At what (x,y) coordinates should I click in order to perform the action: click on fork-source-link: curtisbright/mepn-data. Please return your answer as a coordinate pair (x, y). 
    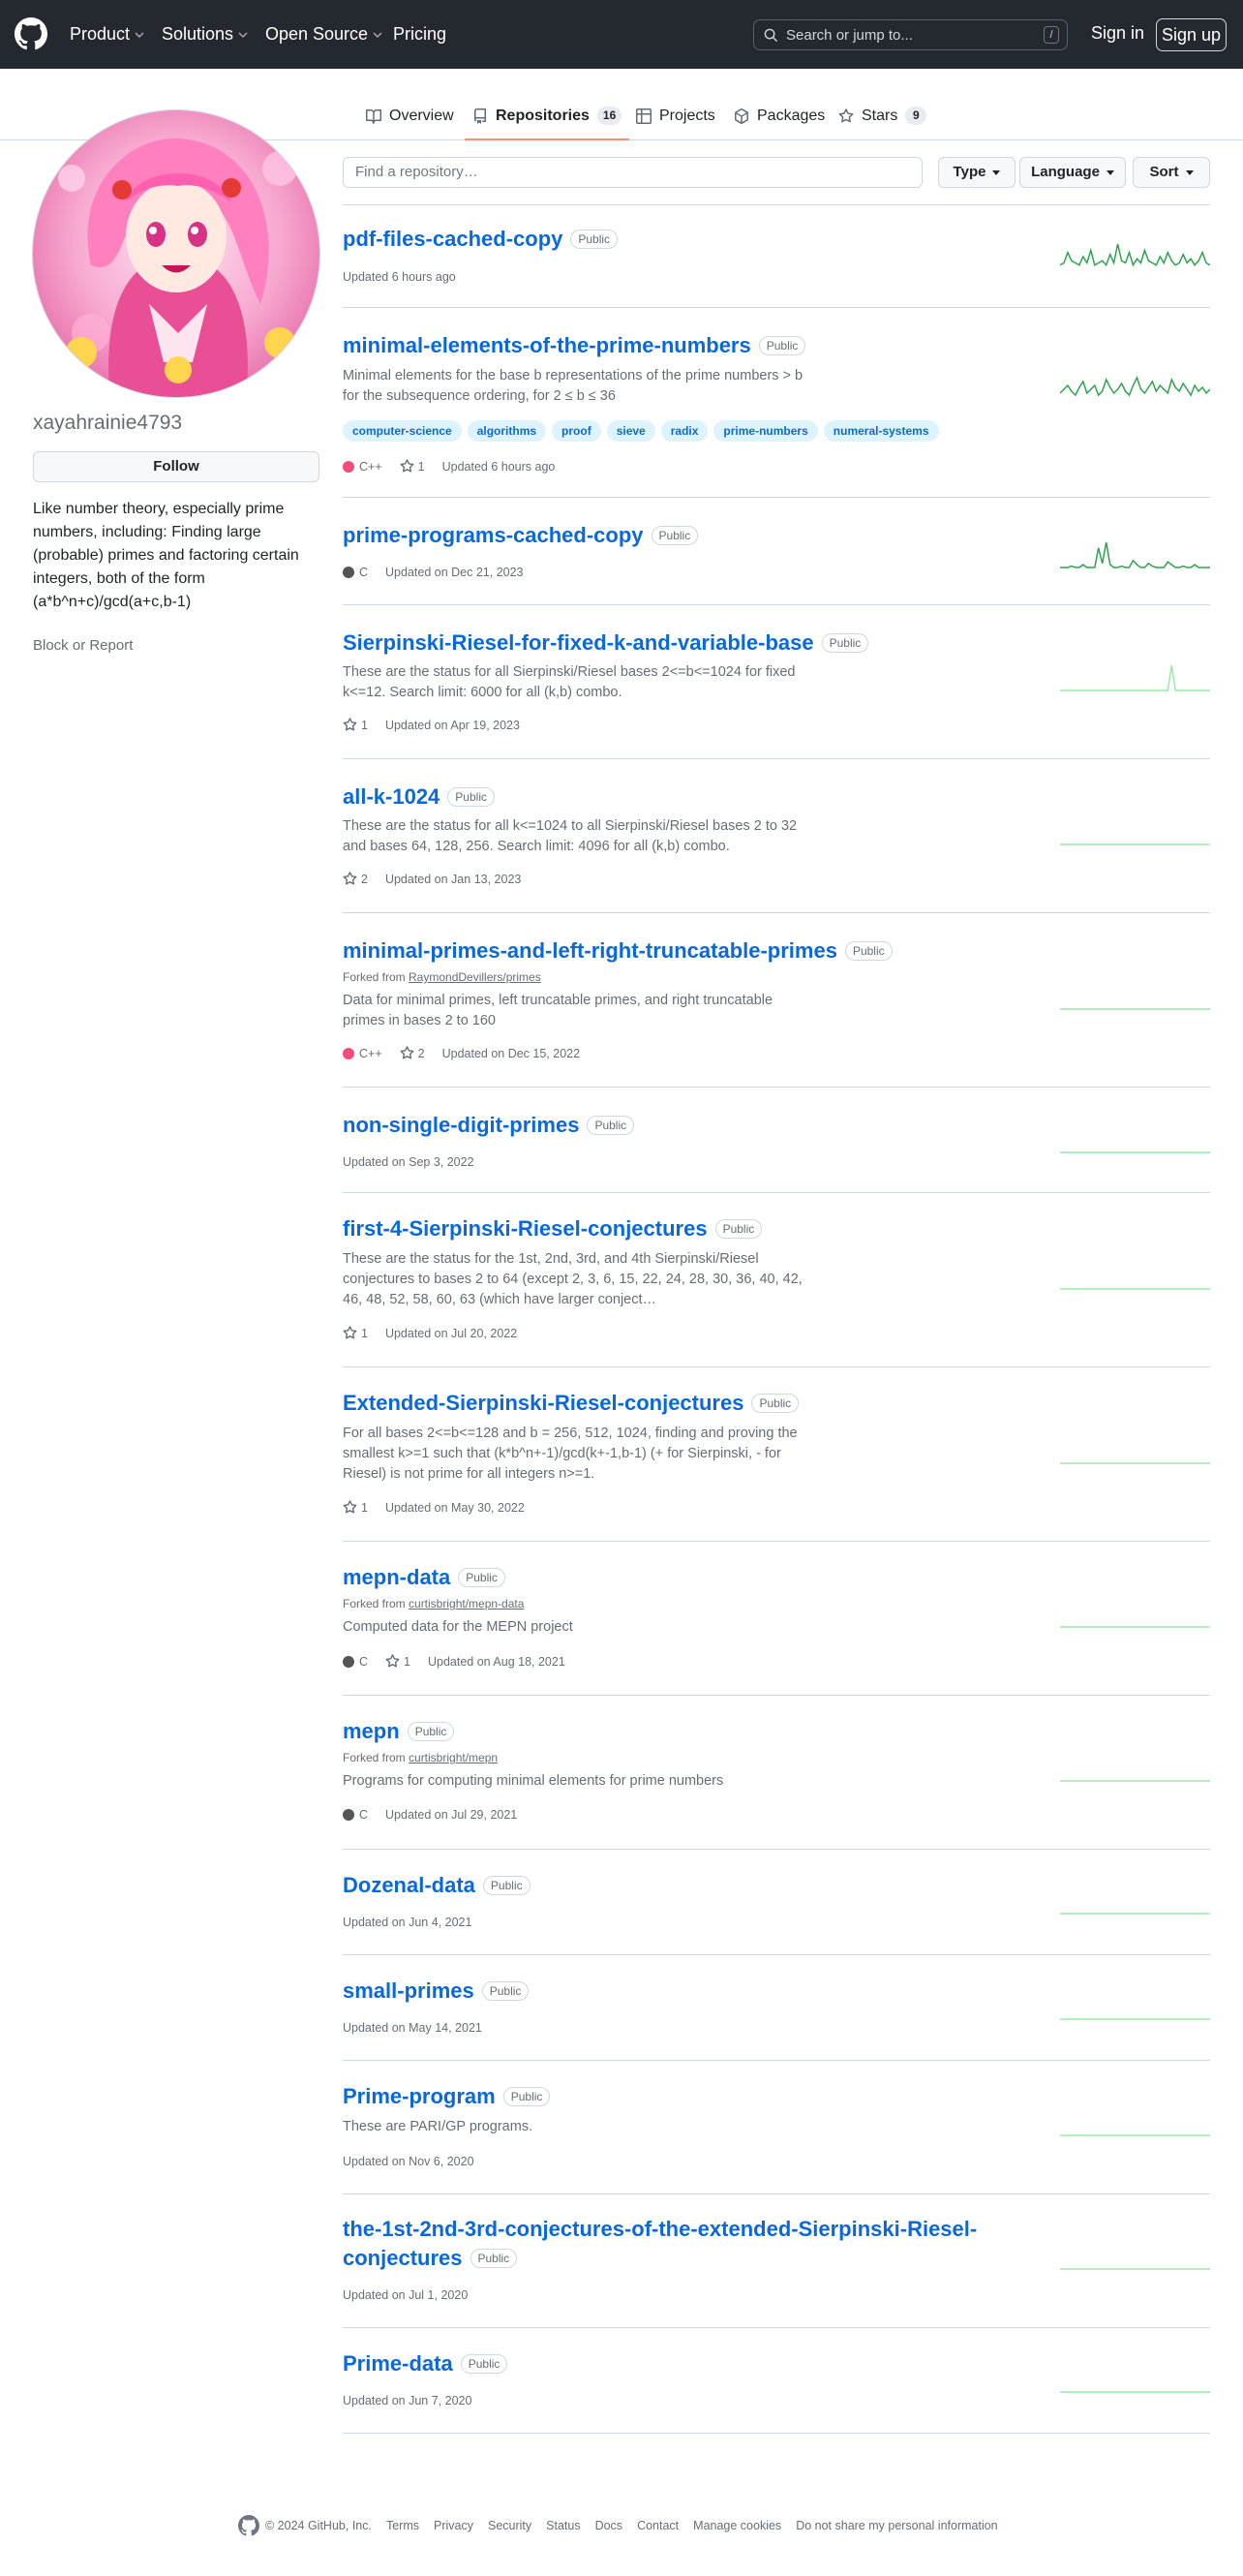
    Looking at the image, I should click on (467, 1603).